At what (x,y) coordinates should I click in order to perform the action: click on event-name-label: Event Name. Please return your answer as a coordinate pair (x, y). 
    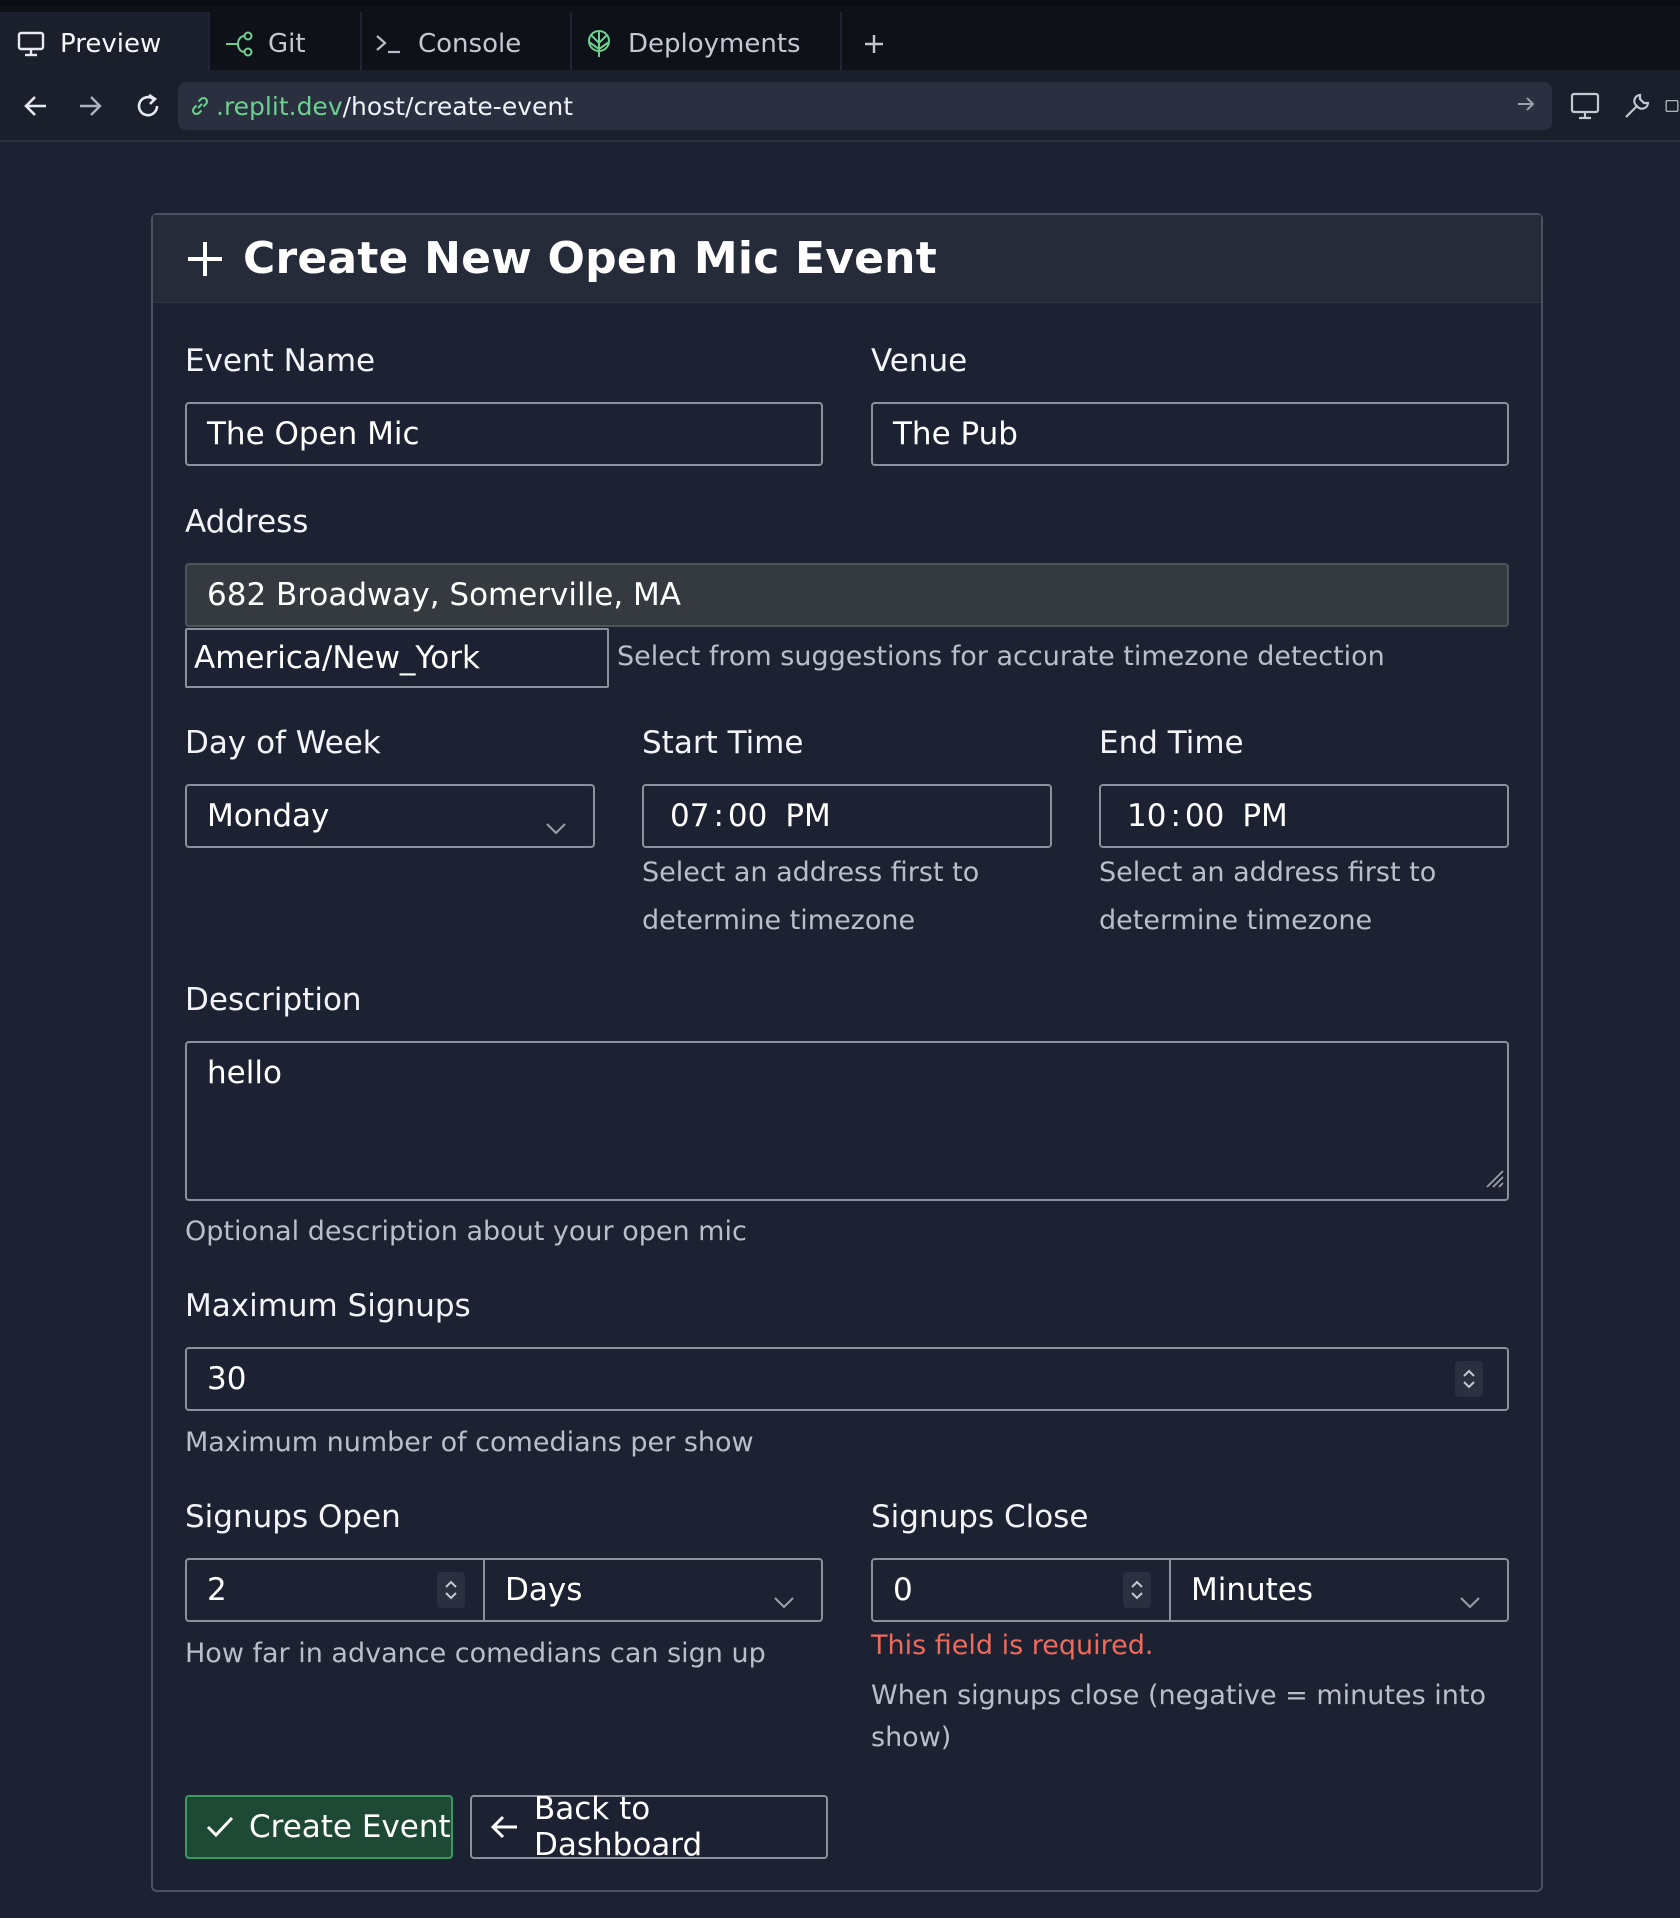
    Looking at the image, I should click on (280, 361).